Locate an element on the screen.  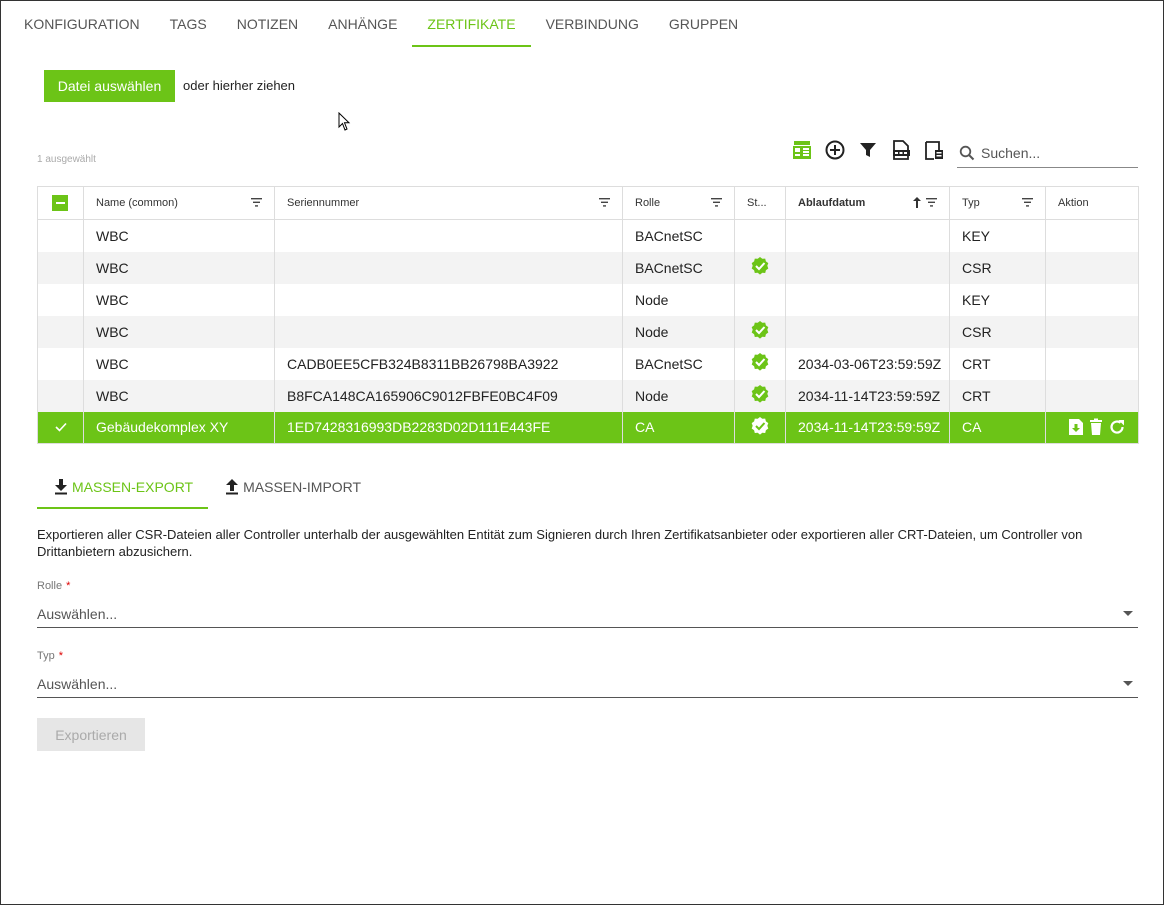
file-select-button: Datei auswählen is located at coordinates (109, 86).